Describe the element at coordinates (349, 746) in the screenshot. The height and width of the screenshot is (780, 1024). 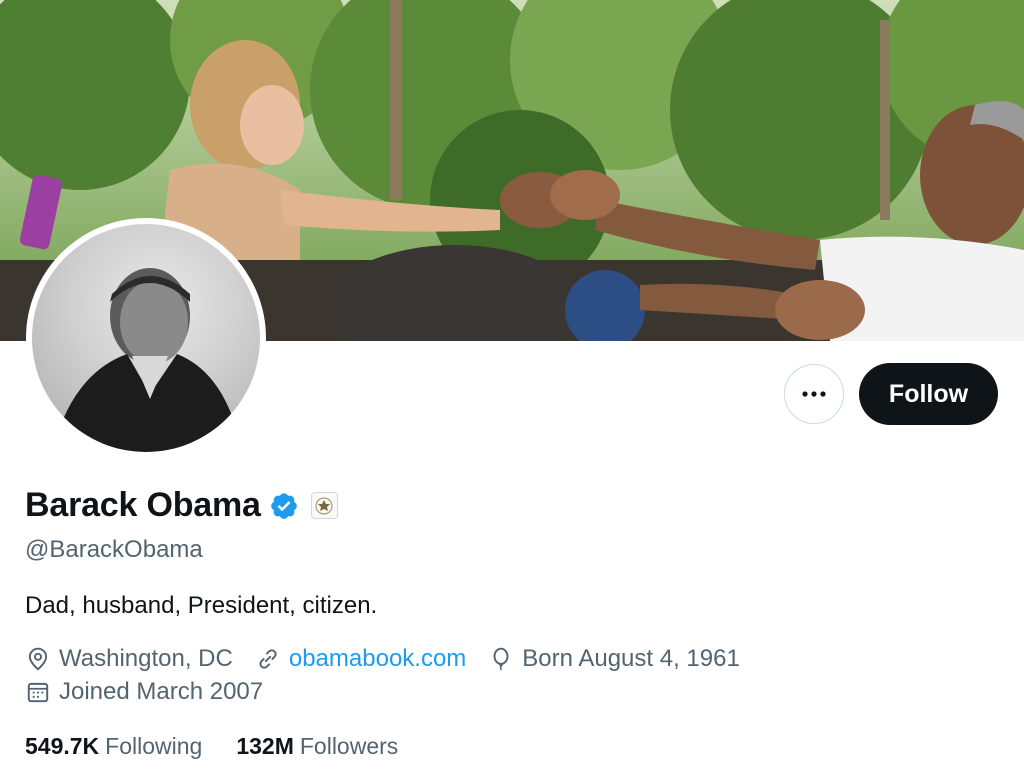
I see `followers-label: Followers` at that location.